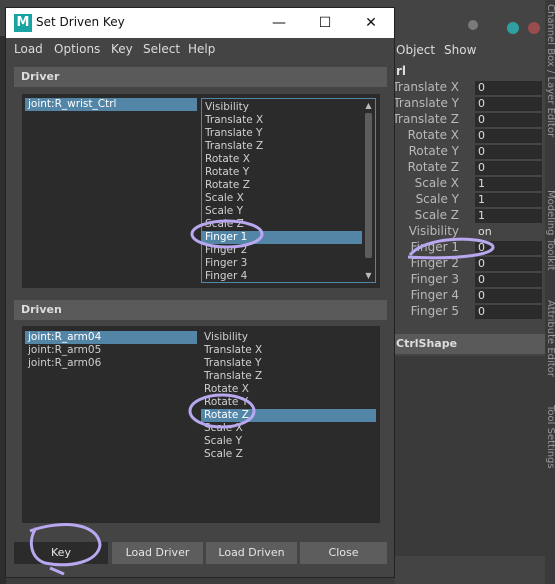 The width and height of the screenshot is (555, 584). I want to click on side-tab-attribute-editor: Attribute Editor, so click(550, 338).